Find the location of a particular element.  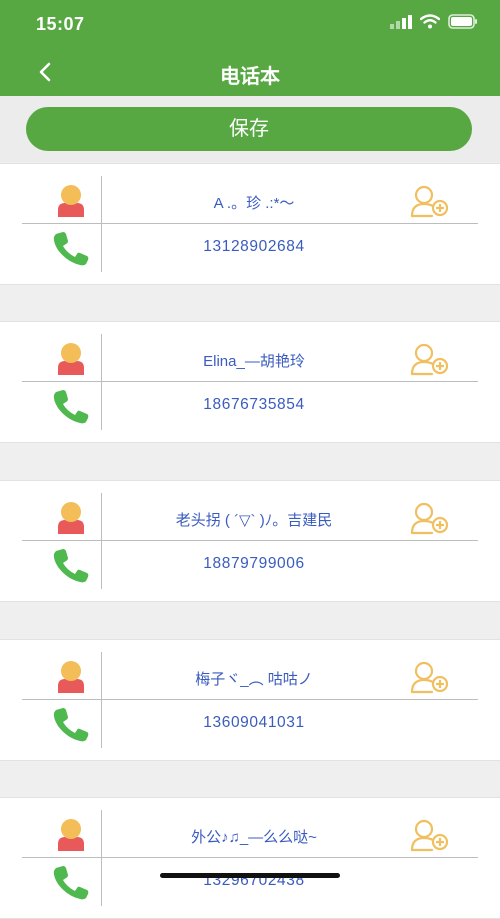

contact-card: Elina_—胡艳玲 18676735854 is located at coordinates (250, 382).